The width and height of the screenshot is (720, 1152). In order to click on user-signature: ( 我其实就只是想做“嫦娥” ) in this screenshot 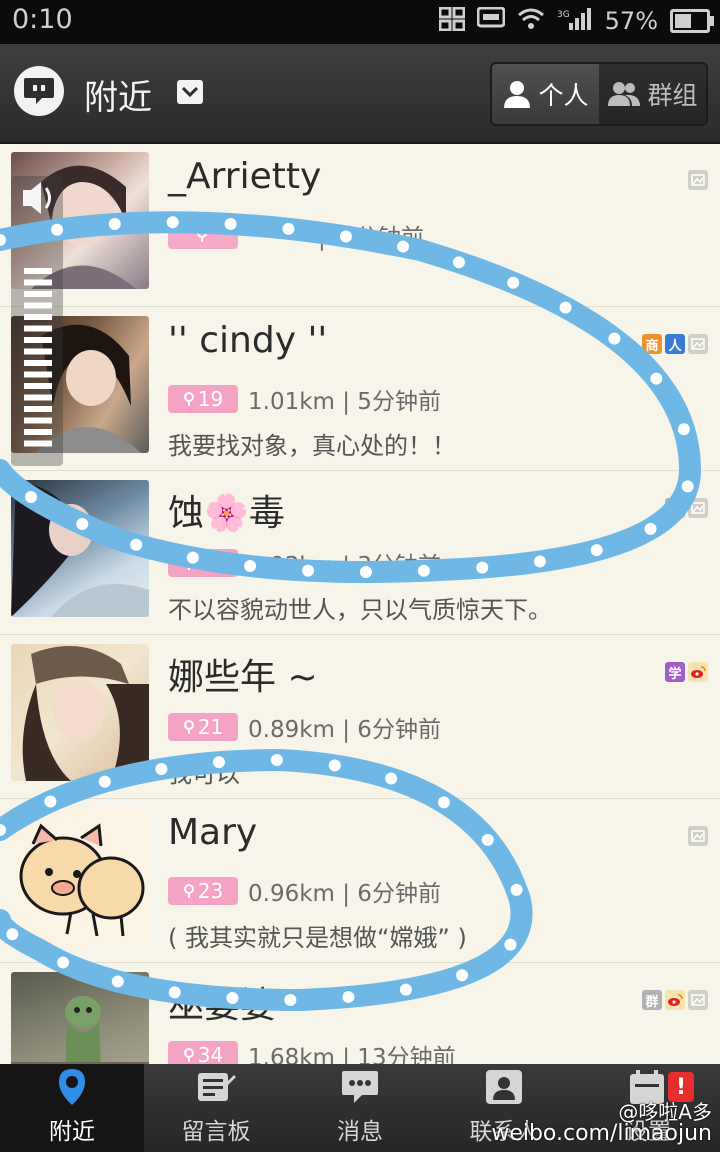, I will do `click(317, 938)`.